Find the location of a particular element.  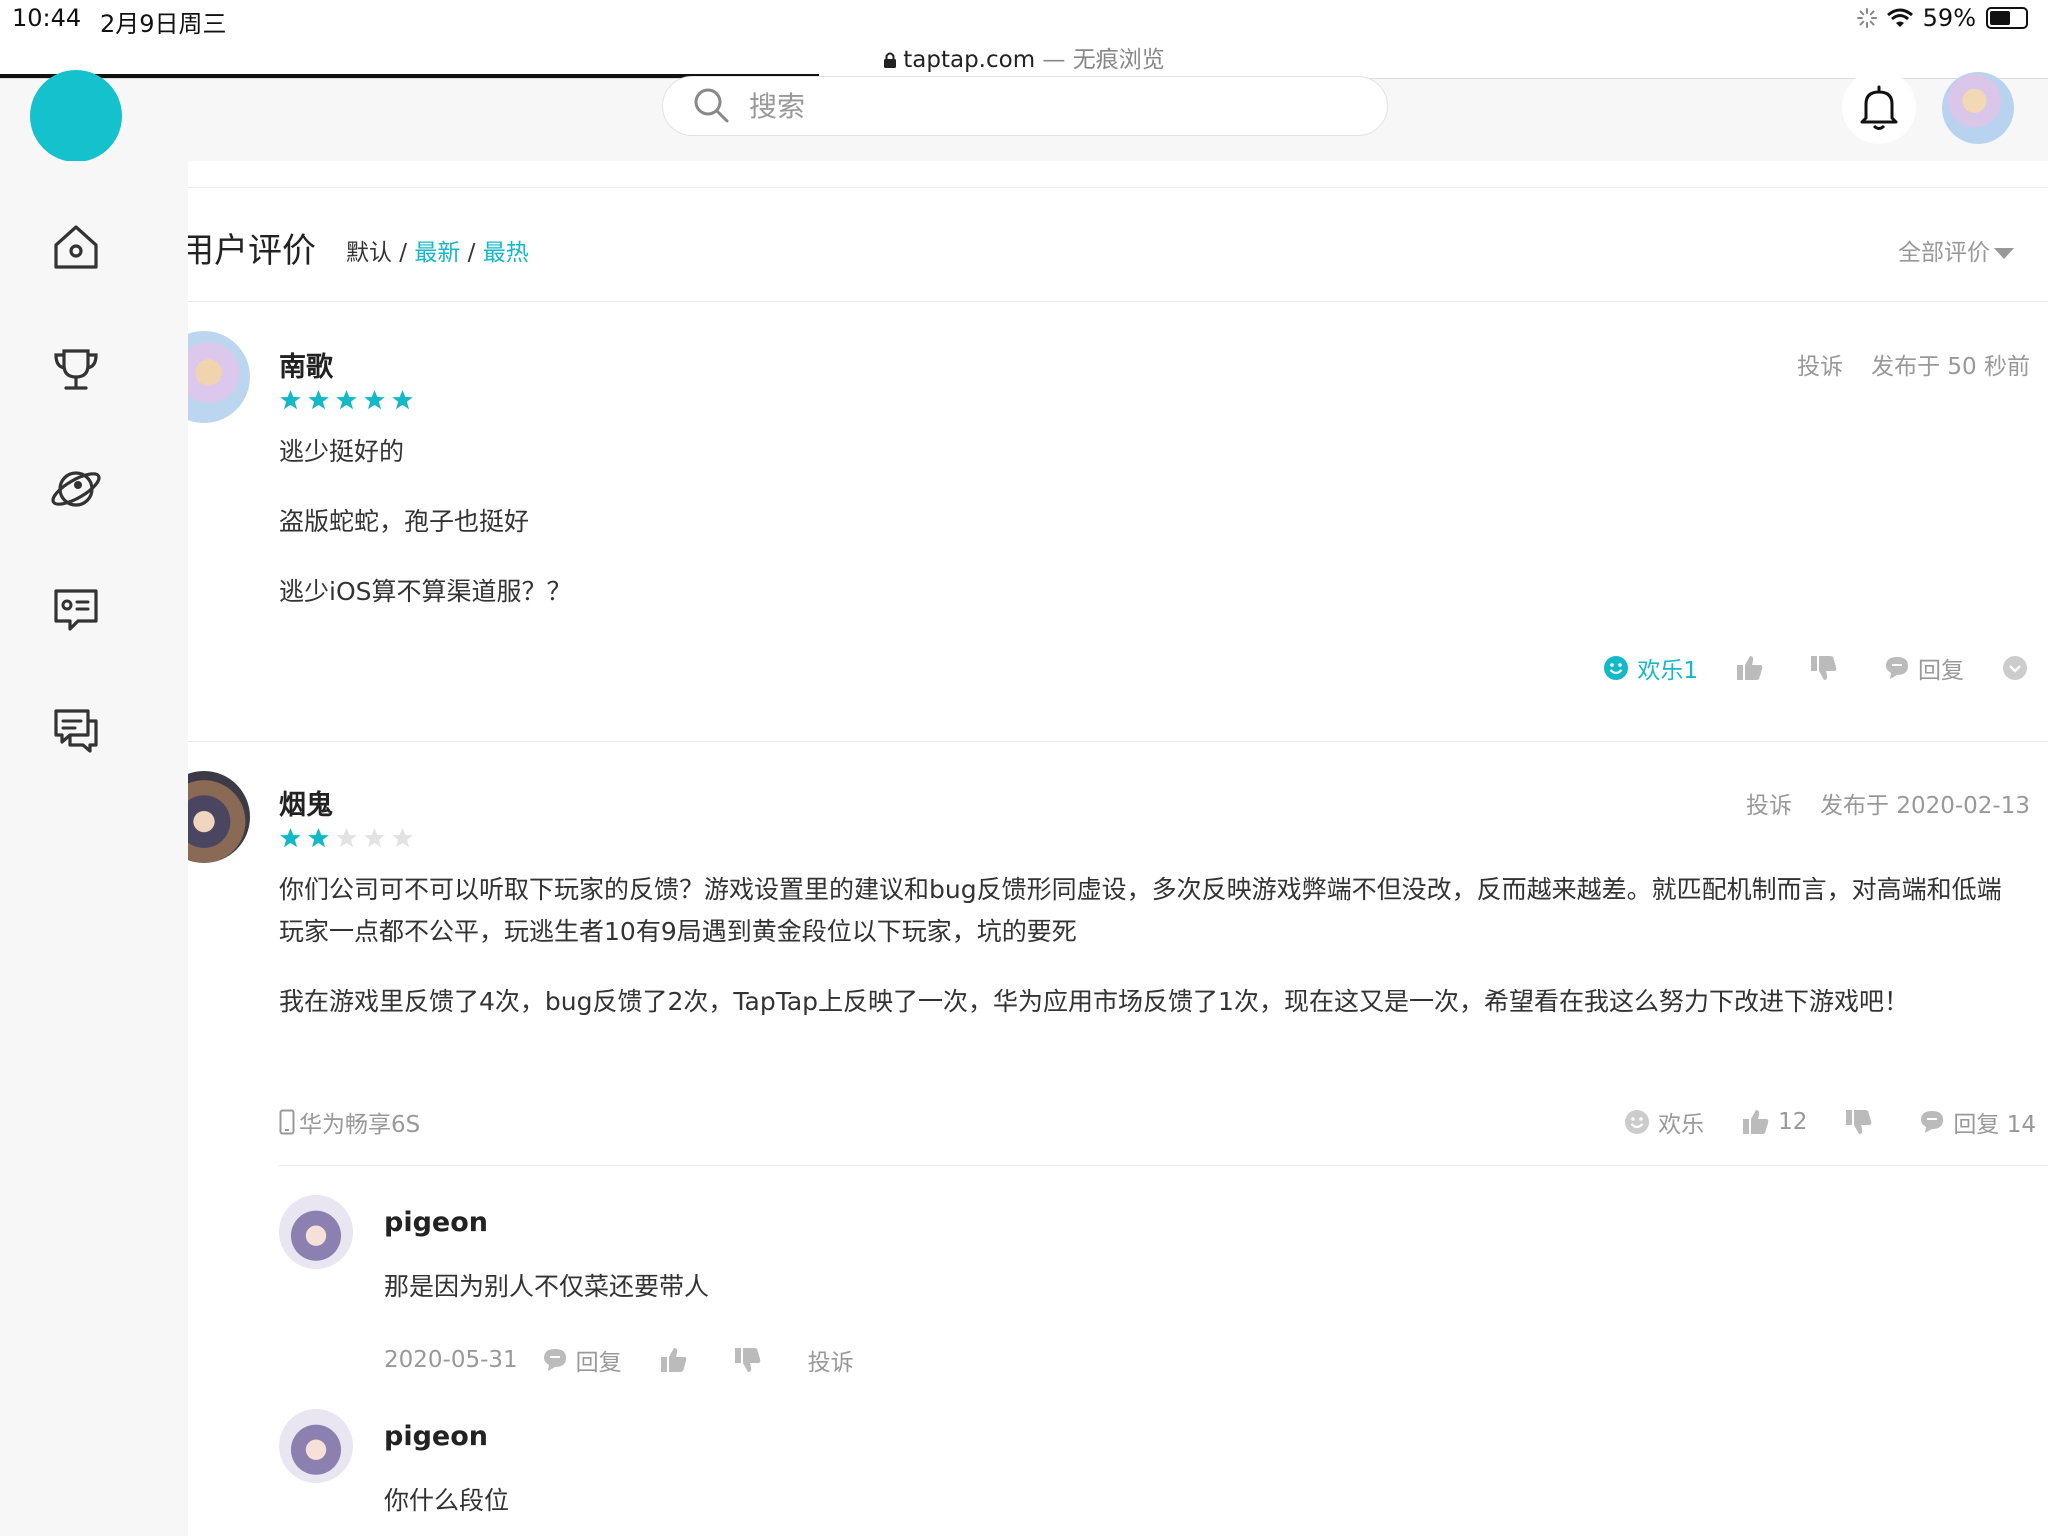

more-button is located at coordinates (2019, 668).